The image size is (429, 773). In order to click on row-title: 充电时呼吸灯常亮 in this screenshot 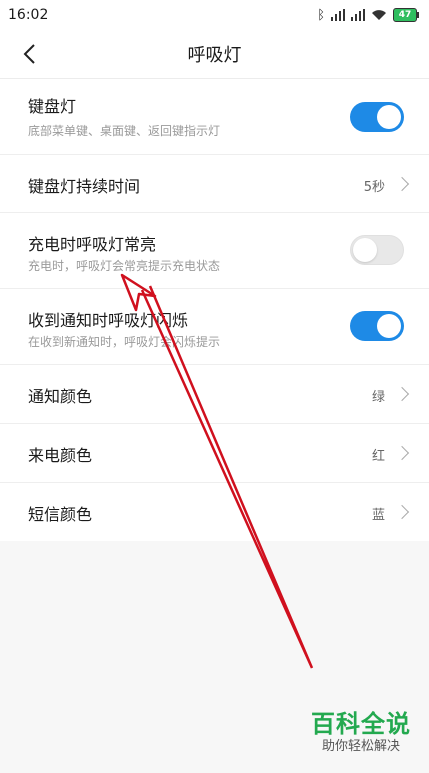, I will do `click(92, 244)`.